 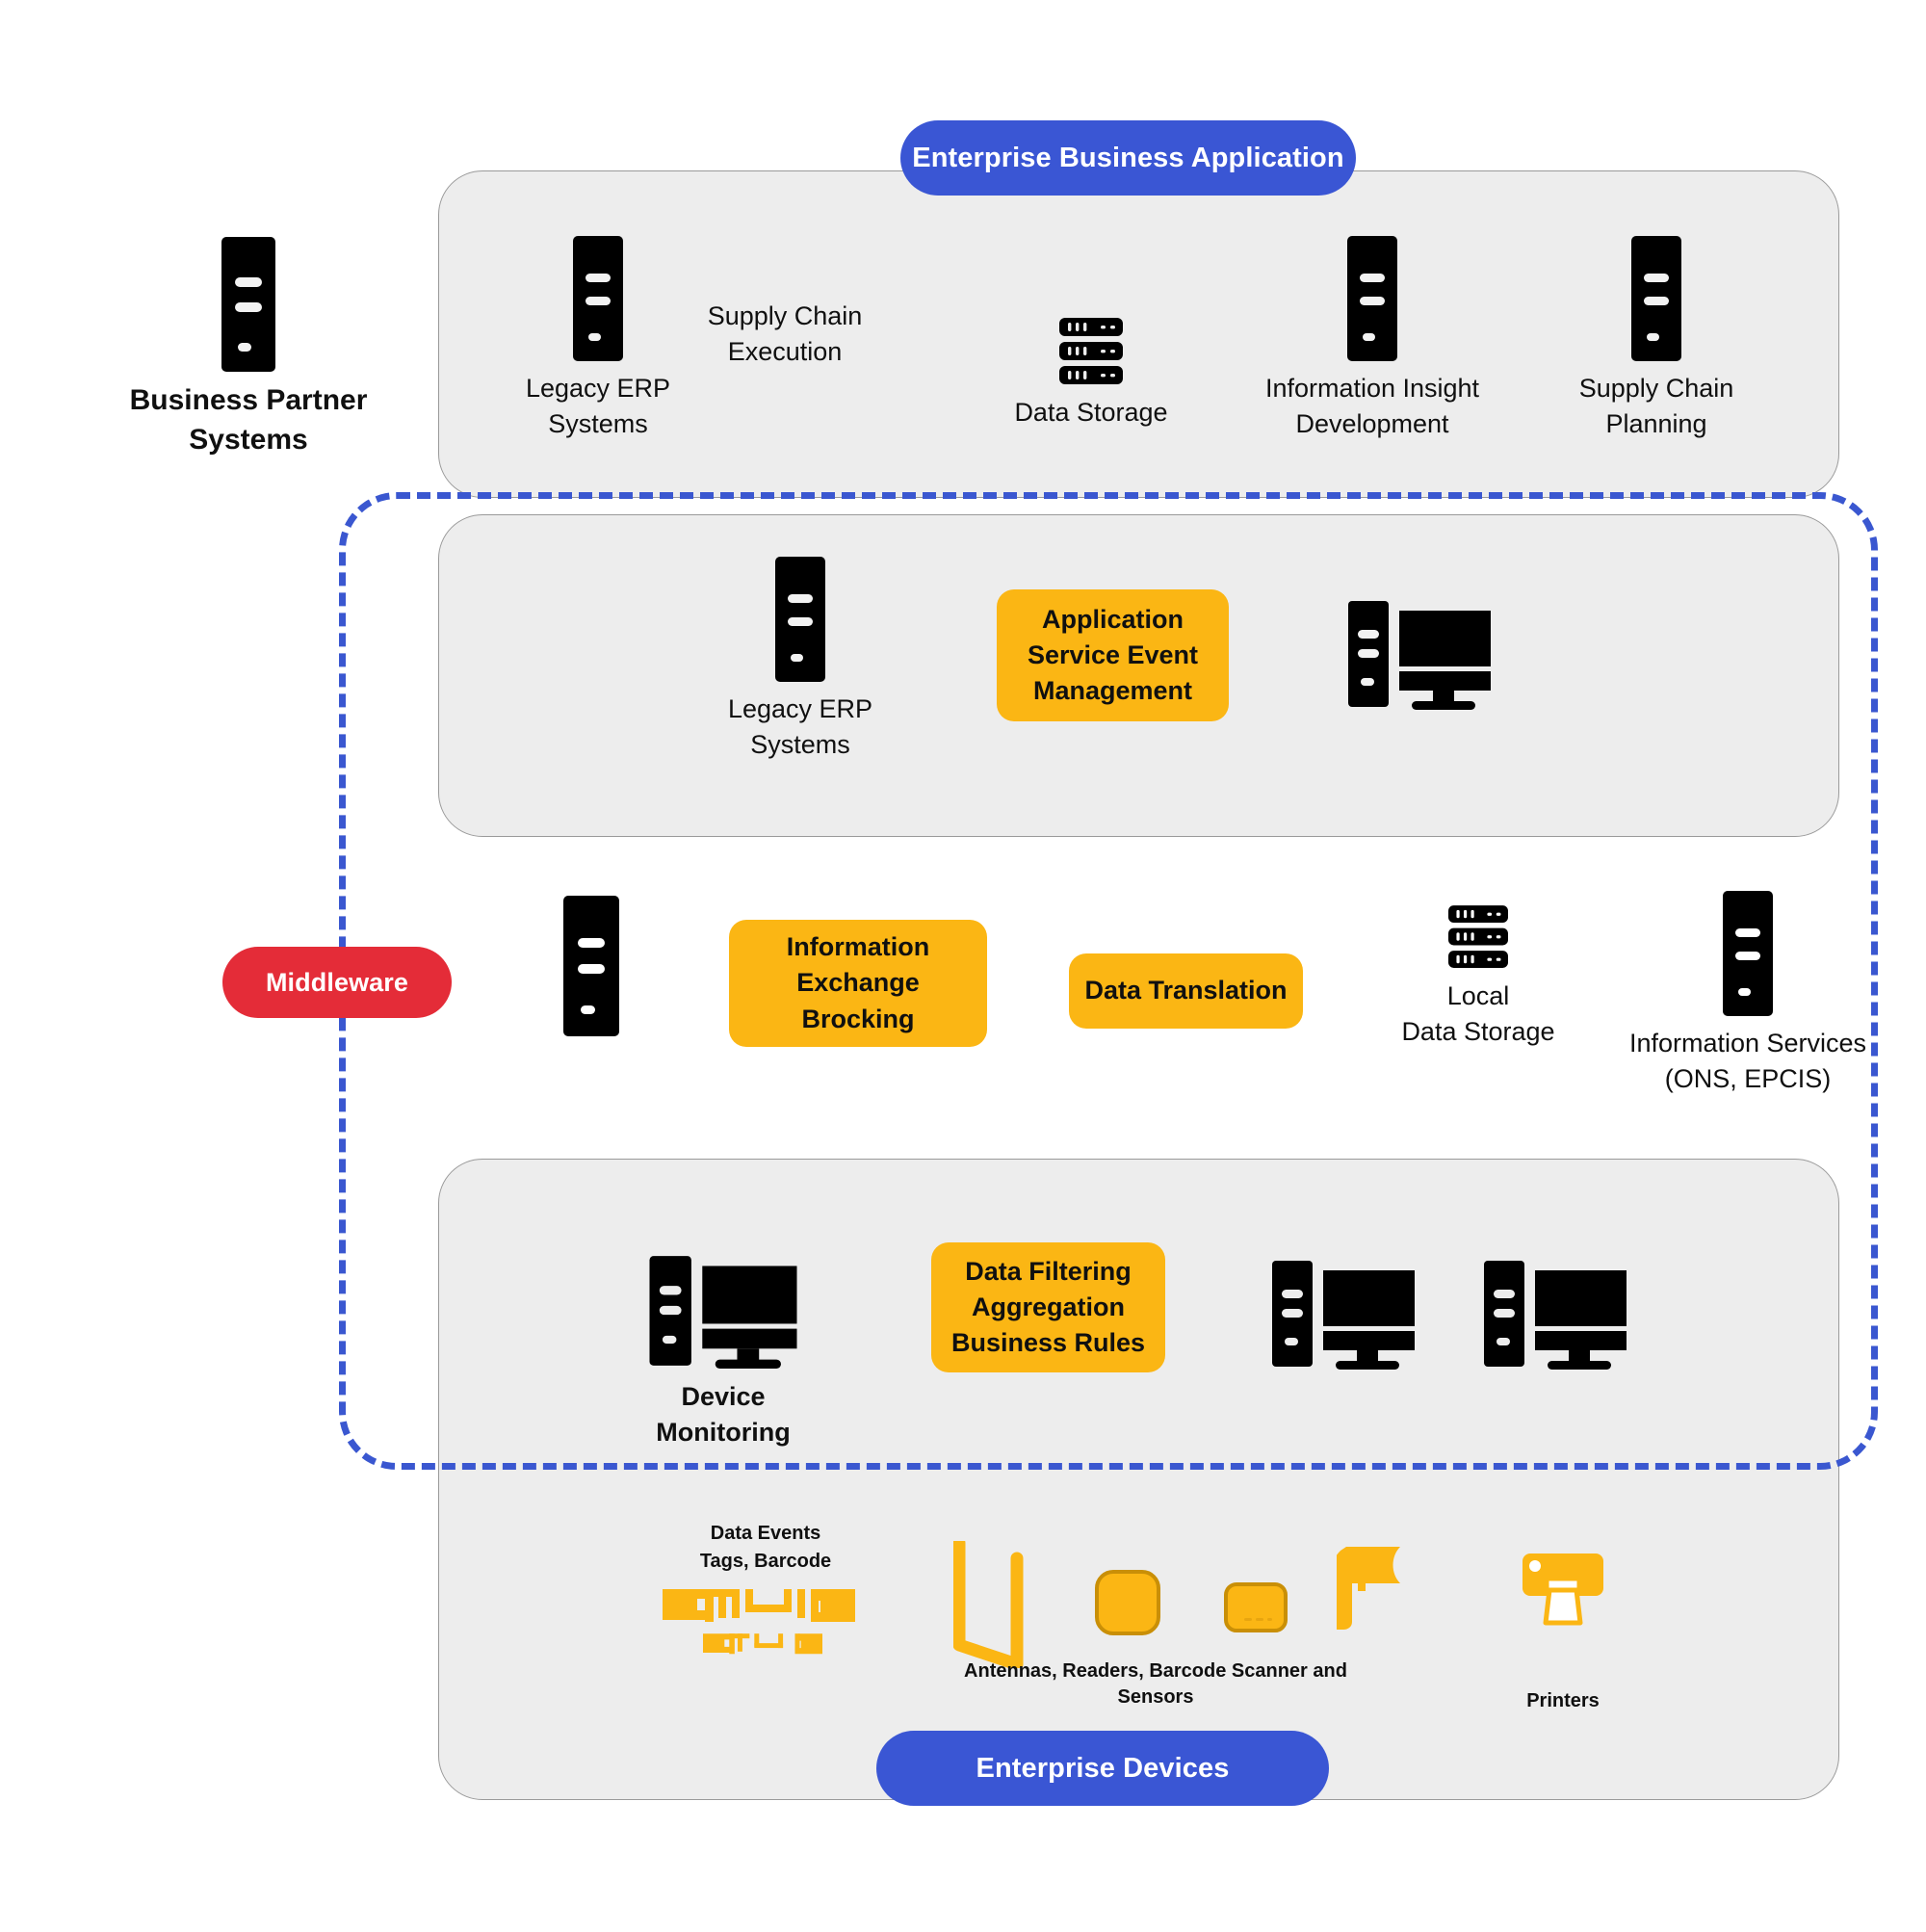 I want to click on node-label: Supply Chain Planning, so click(x=1656, y=406).